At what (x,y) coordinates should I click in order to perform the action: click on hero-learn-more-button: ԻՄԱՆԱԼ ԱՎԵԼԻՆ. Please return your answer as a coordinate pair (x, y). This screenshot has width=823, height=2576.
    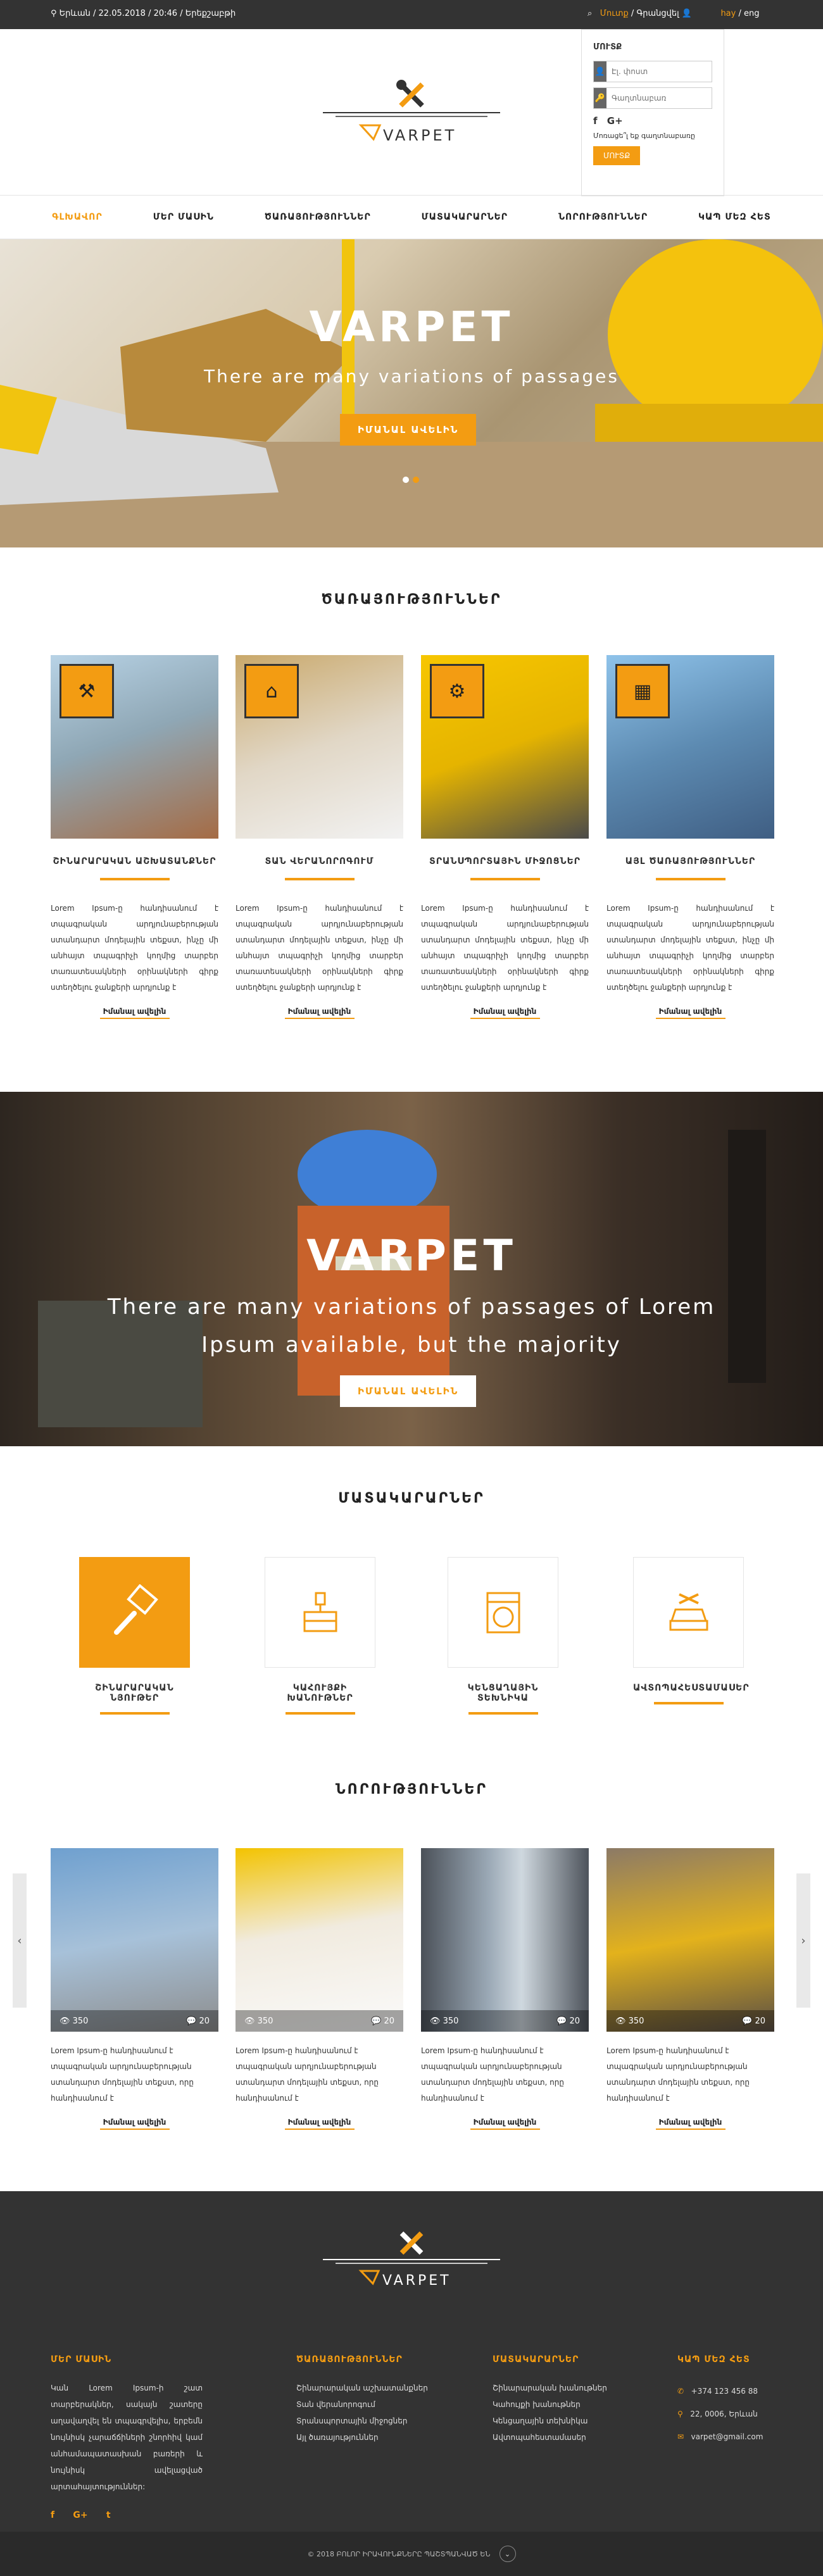
    Looking at the image, I should click on (408, 430).